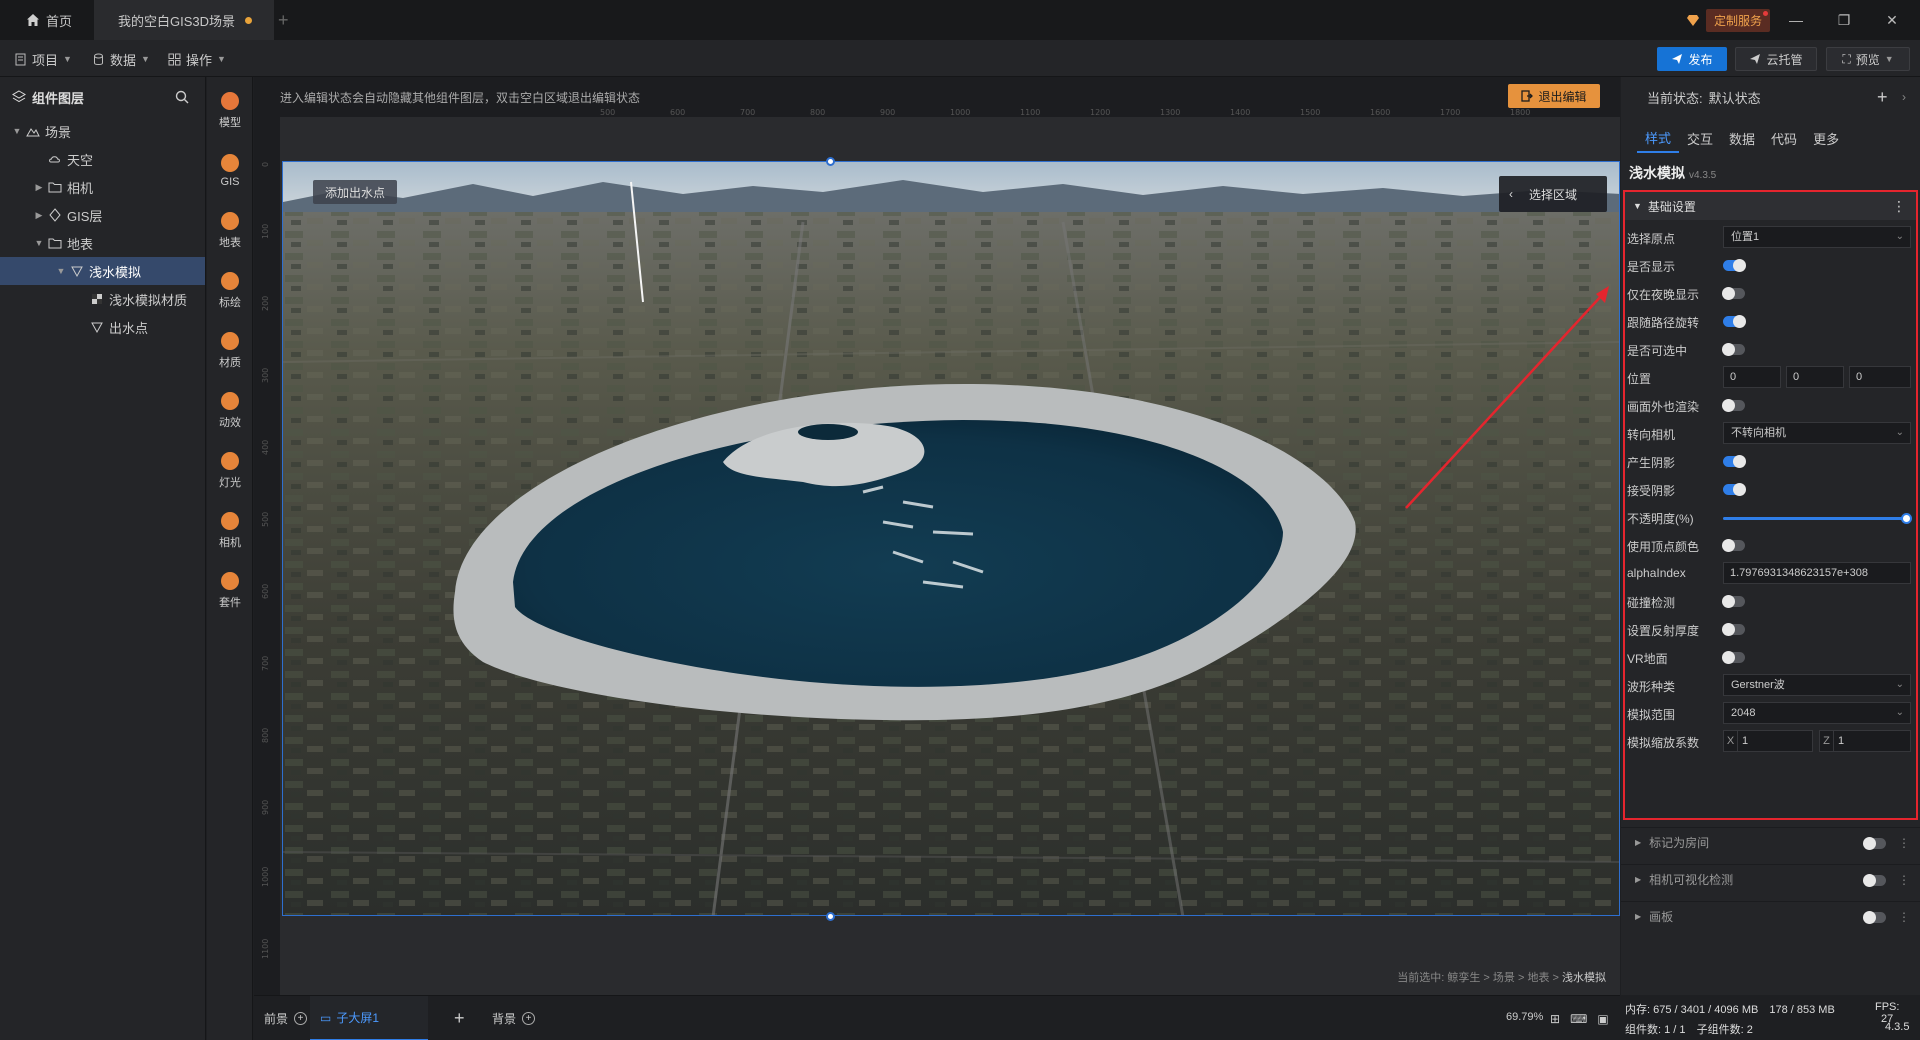  I want to click on console-icon: ▣, so click(1602, 1019).